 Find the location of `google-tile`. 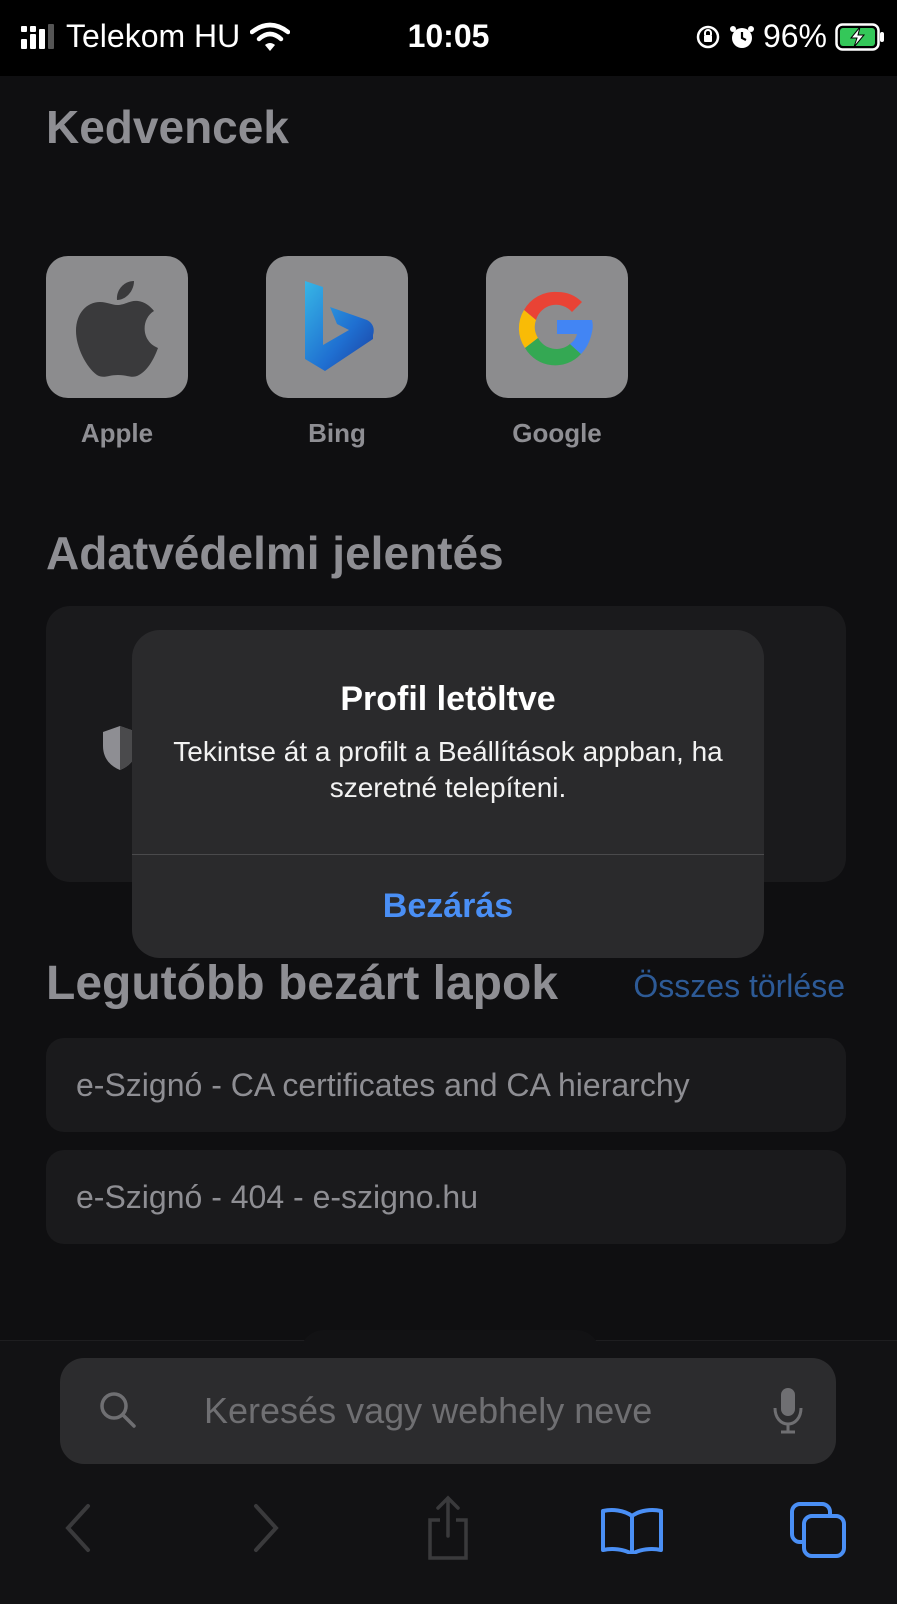

google-tile is located at coordinates (557, 327).